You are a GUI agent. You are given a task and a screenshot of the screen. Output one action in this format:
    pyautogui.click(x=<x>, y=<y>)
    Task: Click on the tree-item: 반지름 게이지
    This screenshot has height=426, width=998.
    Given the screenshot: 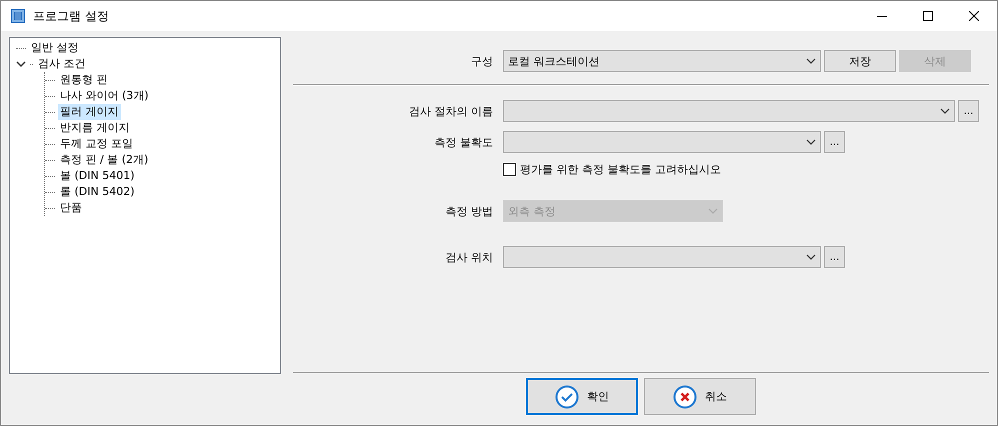 What is the action you would take?
    pyautogui.click(x=95, y=128)
    